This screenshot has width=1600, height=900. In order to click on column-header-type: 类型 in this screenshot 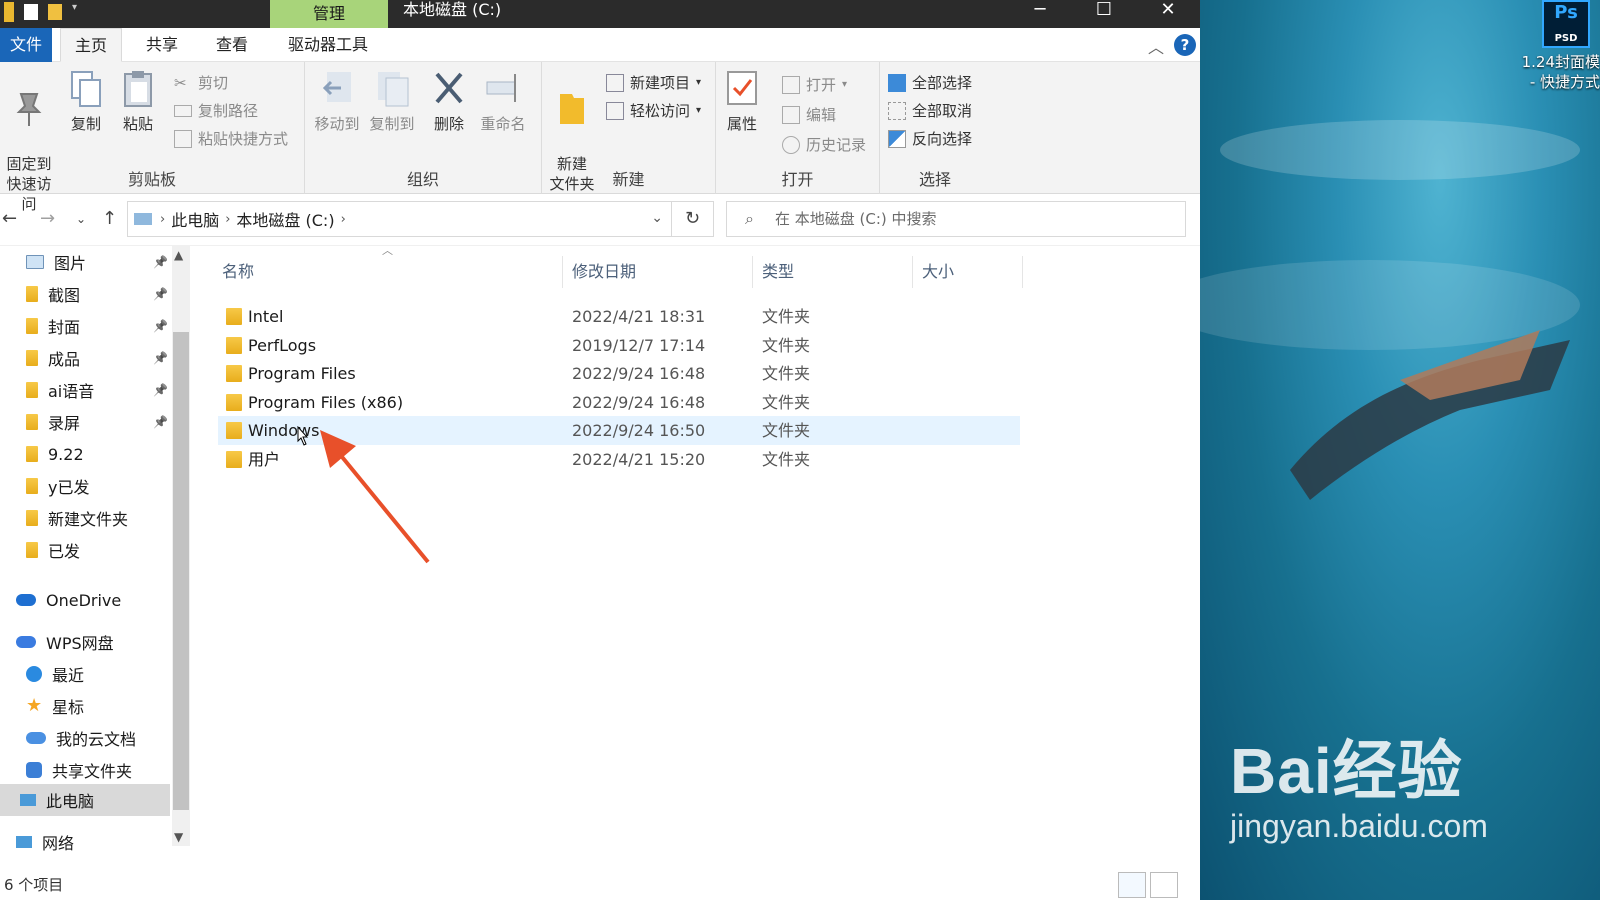, I will do `click(778, 272)`.